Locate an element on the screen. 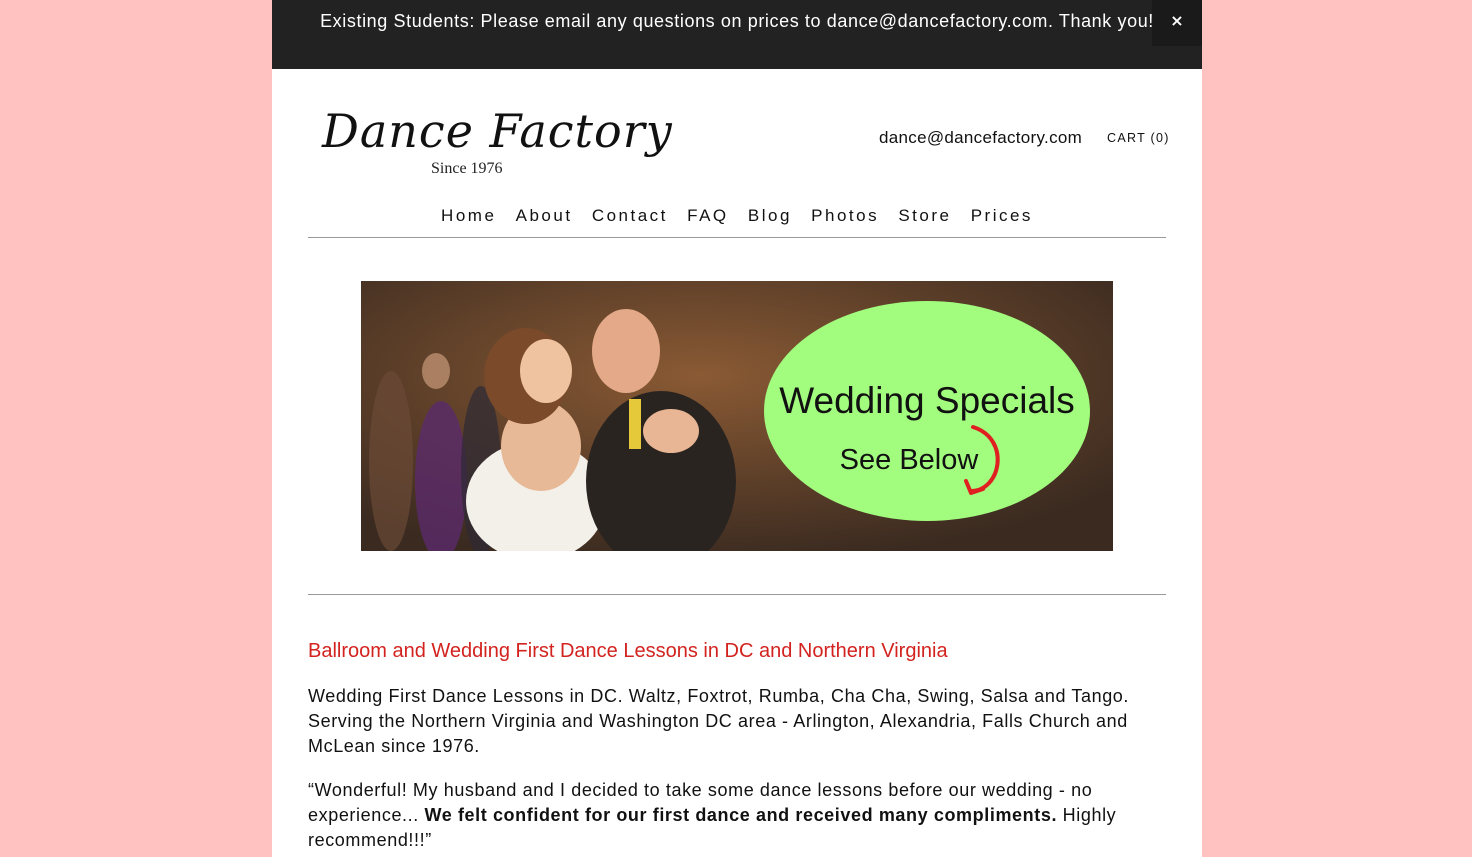  hands is located at coordinates (671, 431).